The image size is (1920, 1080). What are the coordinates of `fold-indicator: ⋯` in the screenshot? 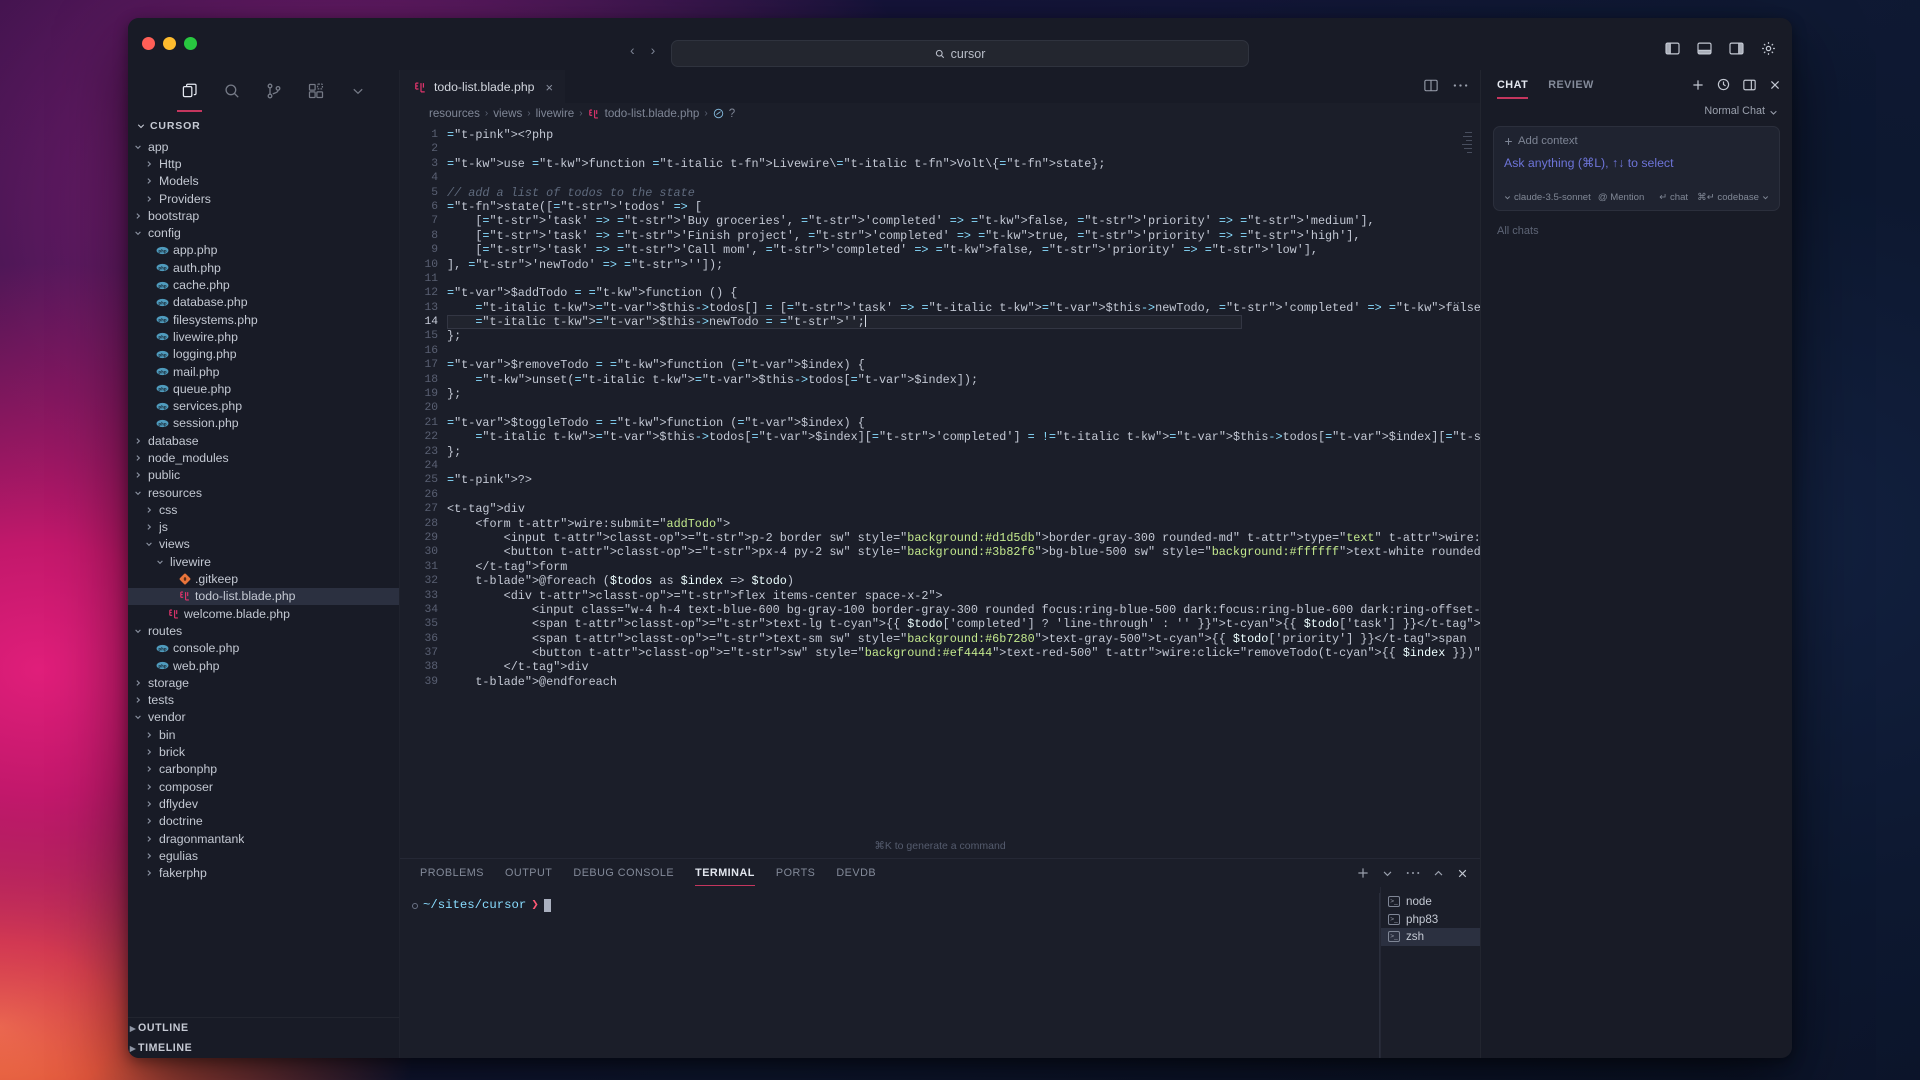 It's located at (1454, 302).